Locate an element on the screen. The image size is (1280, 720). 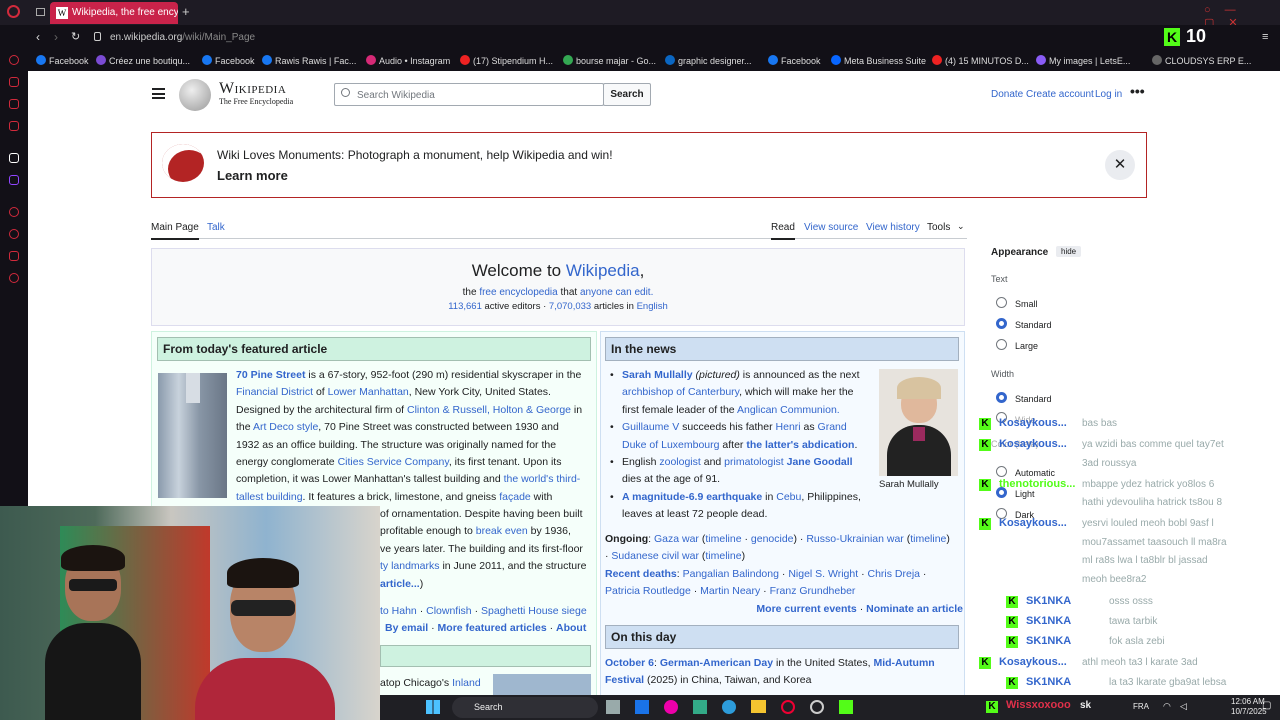
did-you-know-image is located at coordinates (542, 684).